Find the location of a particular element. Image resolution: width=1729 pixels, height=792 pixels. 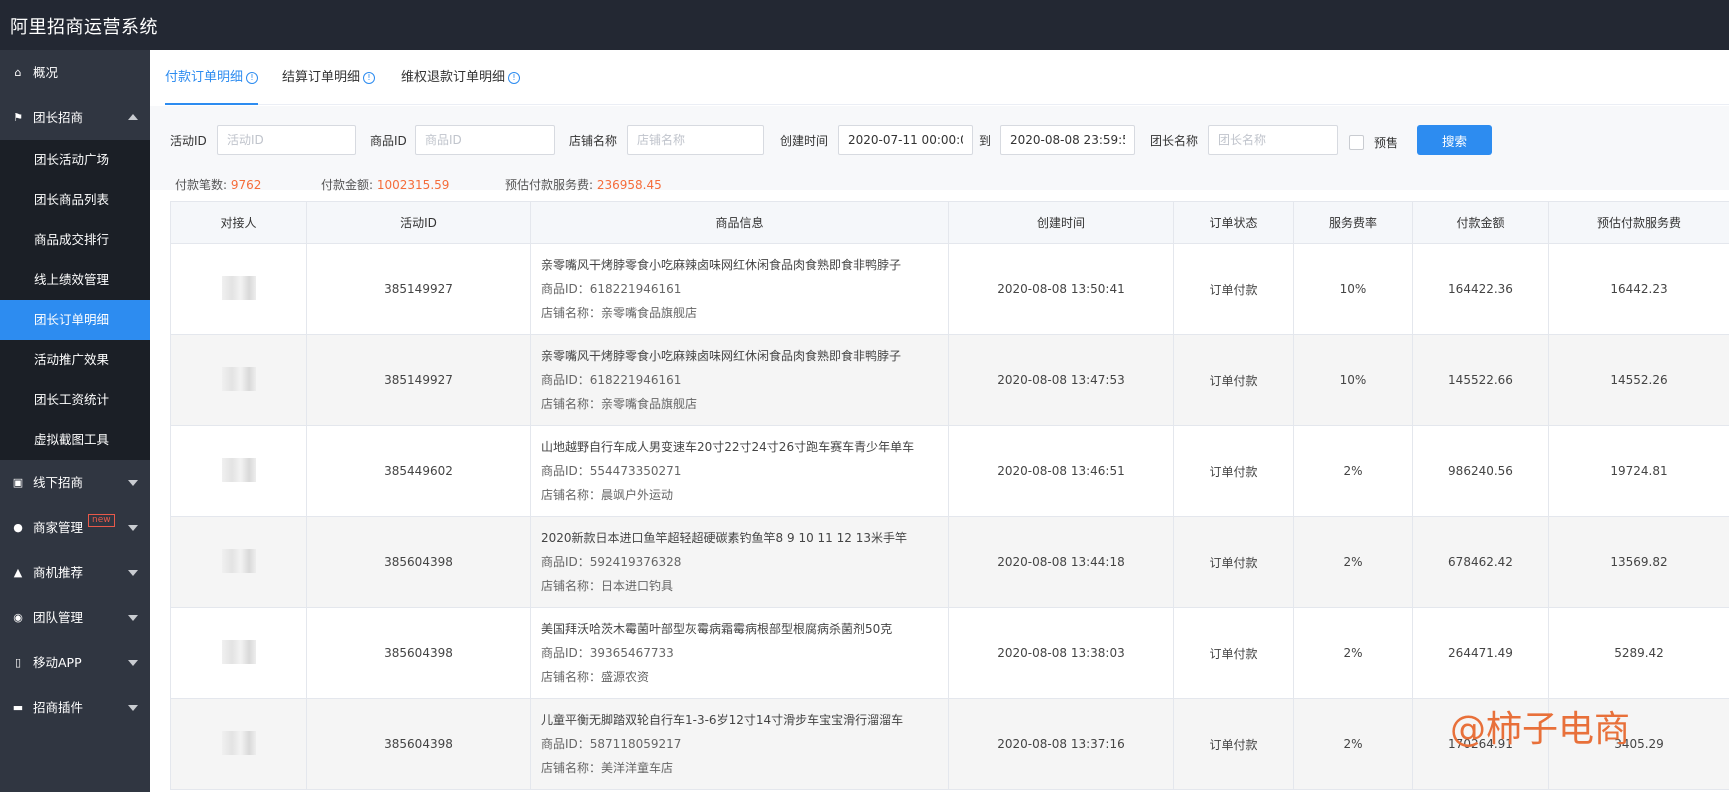

column-header: 预估付款服务费 is located at coordinates (1638, 222).